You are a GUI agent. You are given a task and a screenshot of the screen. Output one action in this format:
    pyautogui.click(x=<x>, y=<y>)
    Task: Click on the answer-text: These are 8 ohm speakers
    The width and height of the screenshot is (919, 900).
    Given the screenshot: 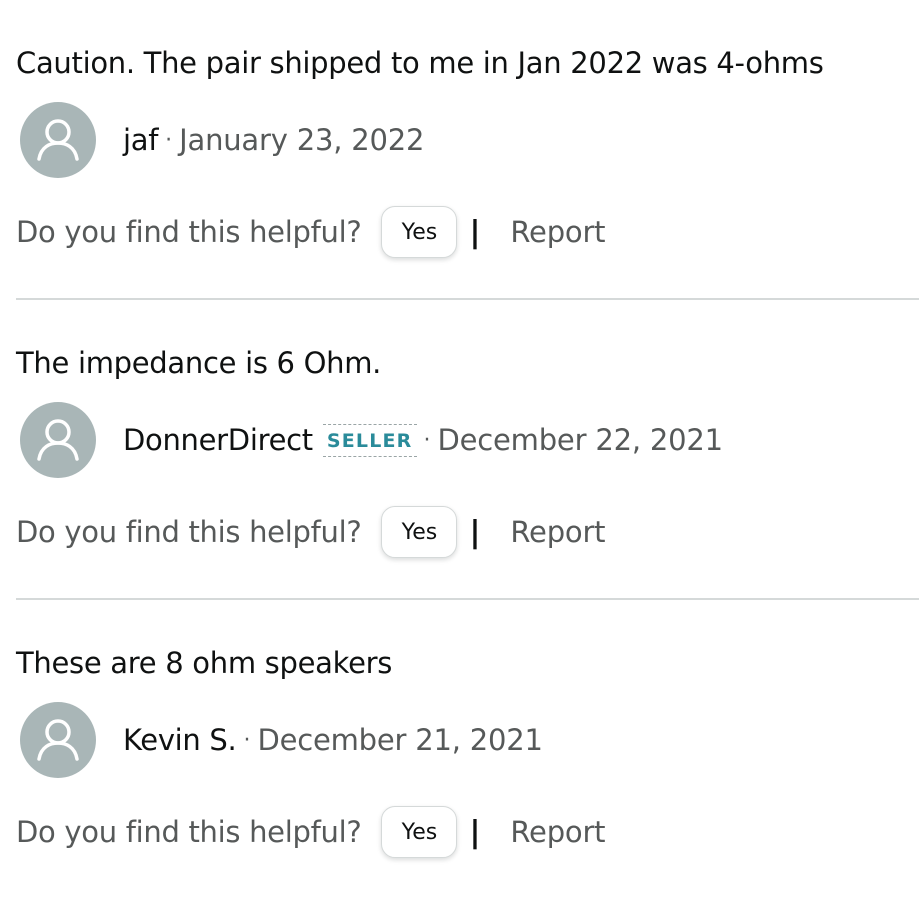 What is the action you would take?
    pyautogui.click(x=204, y=663)
    